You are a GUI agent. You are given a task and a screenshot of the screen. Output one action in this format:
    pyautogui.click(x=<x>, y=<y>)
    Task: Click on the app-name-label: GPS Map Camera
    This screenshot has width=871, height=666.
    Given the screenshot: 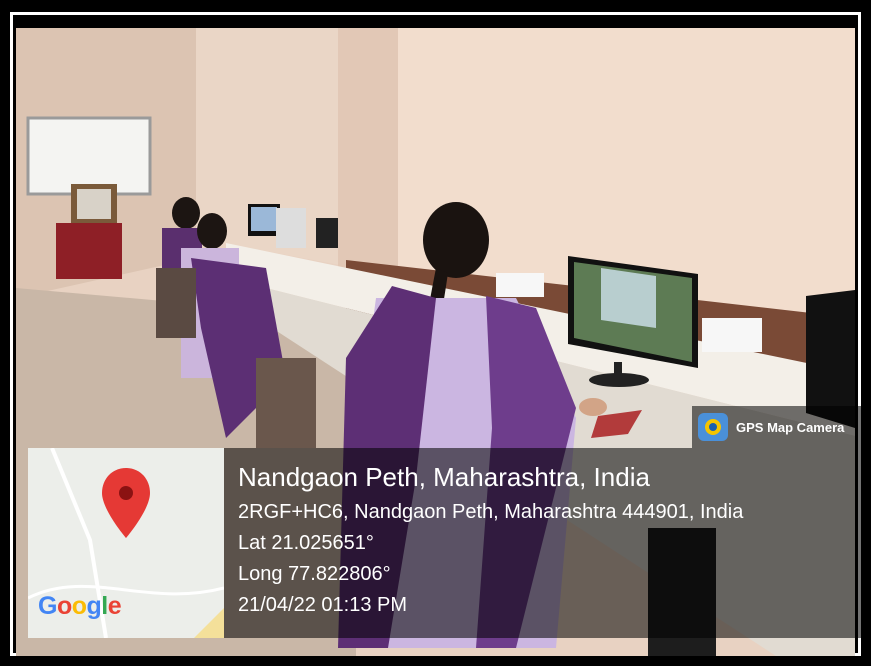 What is the action you would take?
    pyautogui.click(x=790, y=427)
    